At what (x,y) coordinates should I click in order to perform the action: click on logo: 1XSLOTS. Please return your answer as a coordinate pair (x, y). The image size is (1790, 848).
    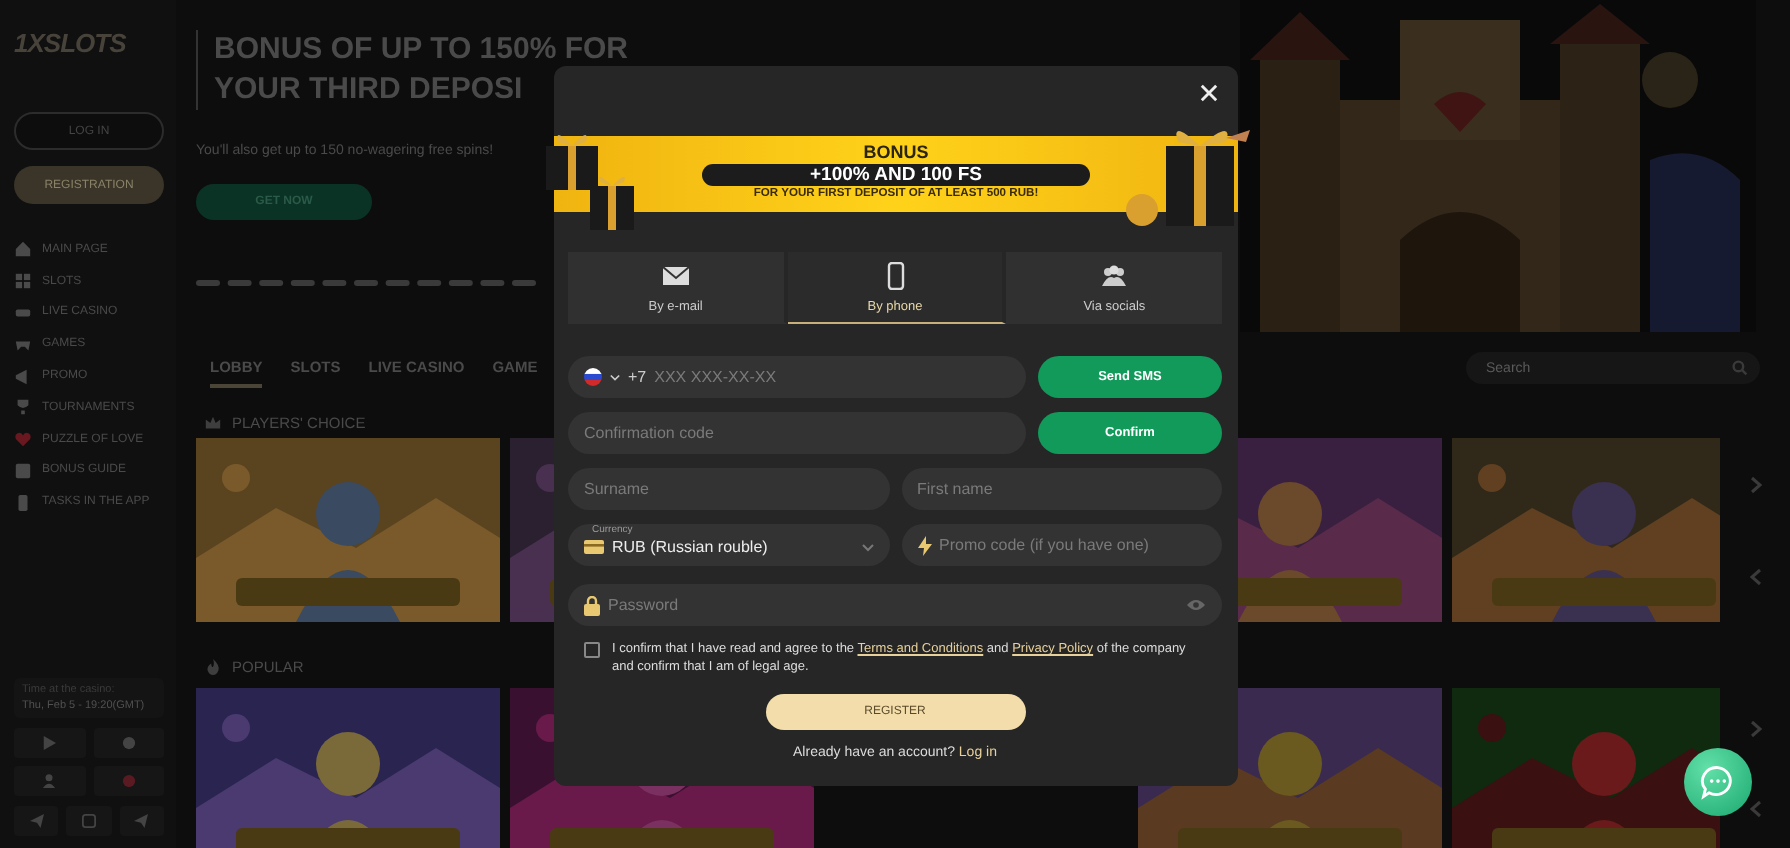
    Looking at the image, I should click on (89, 48).